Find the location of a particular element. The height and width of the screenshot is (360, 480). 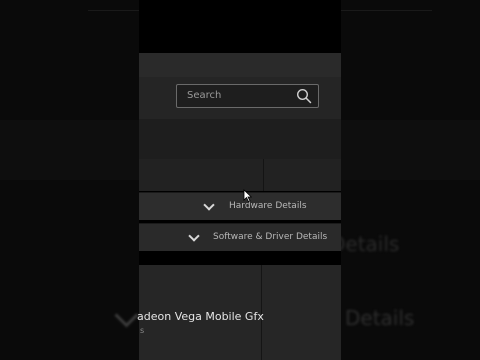

search-icon is located at coordinates (304, 96).